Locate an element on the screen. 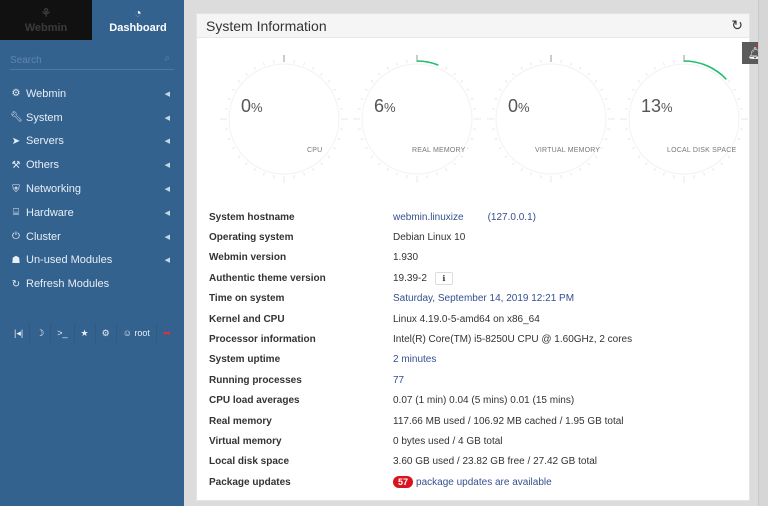  logout-button: ➡ is located at coordinates (167, 333).